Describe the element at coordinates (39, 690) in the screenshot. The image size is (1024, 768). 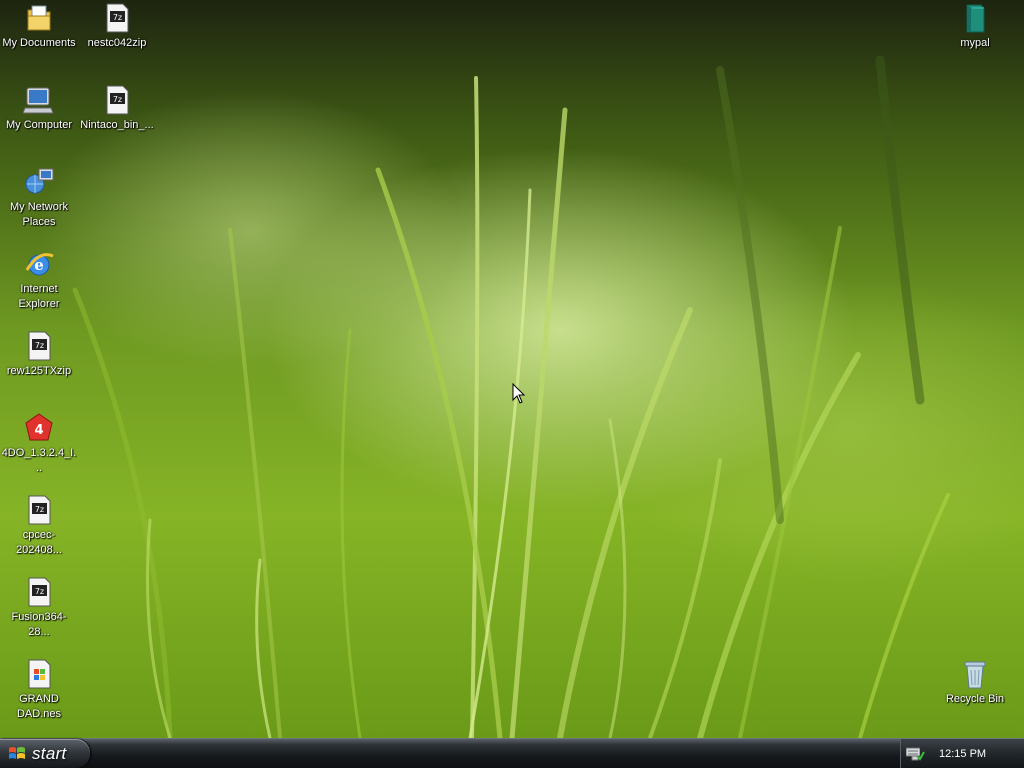
I see `desktop-icon-grand-dad-nes: GRAND DAD.nes` at that location.